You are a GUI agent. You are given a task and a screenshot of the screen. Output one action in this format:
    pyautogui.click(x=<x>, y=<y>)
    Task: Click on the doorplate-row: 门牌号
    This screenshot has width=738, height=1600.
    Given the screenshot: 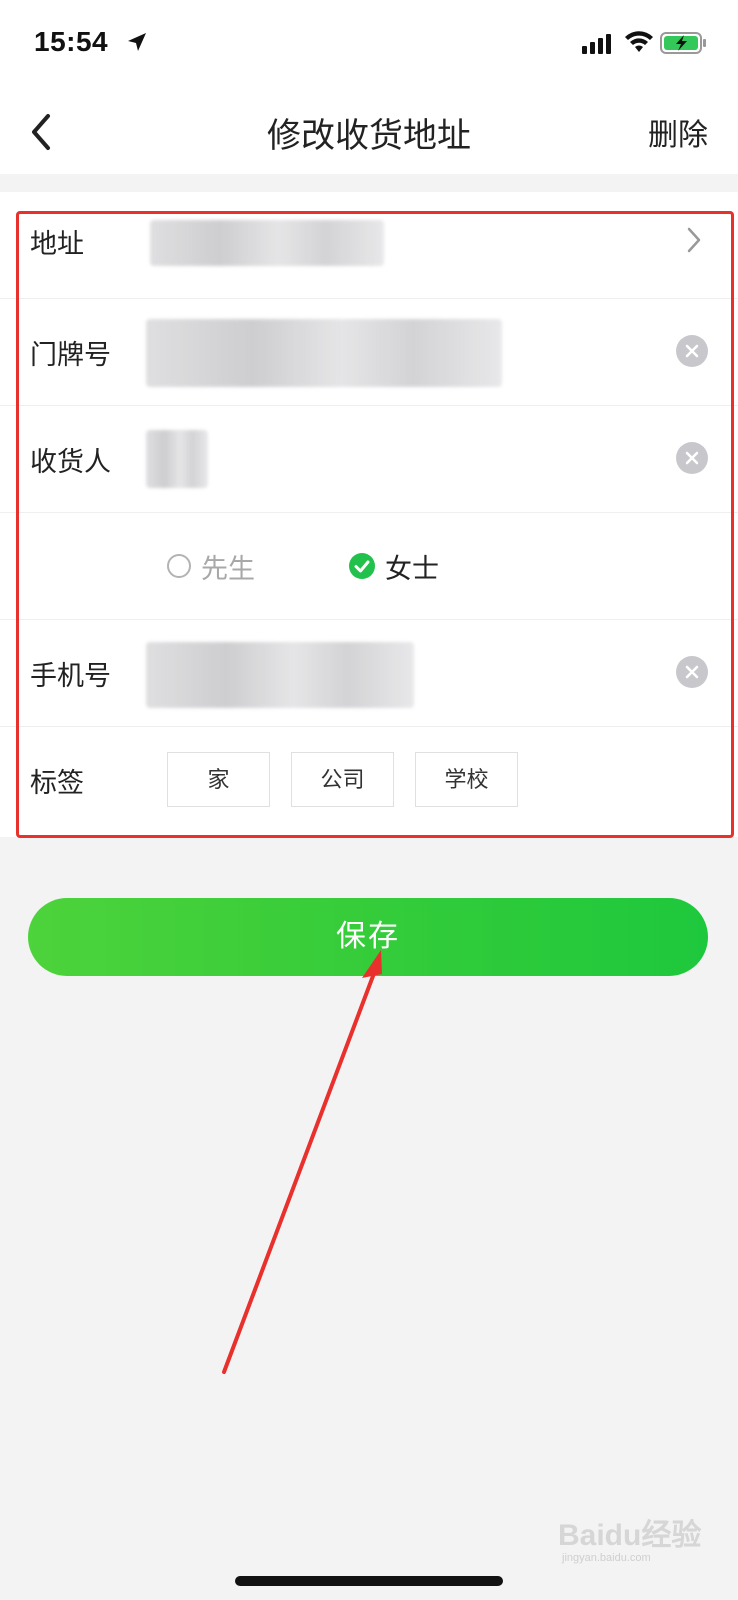 What is the action you would take?
    pyautogui.click(x=369, y=352)
    